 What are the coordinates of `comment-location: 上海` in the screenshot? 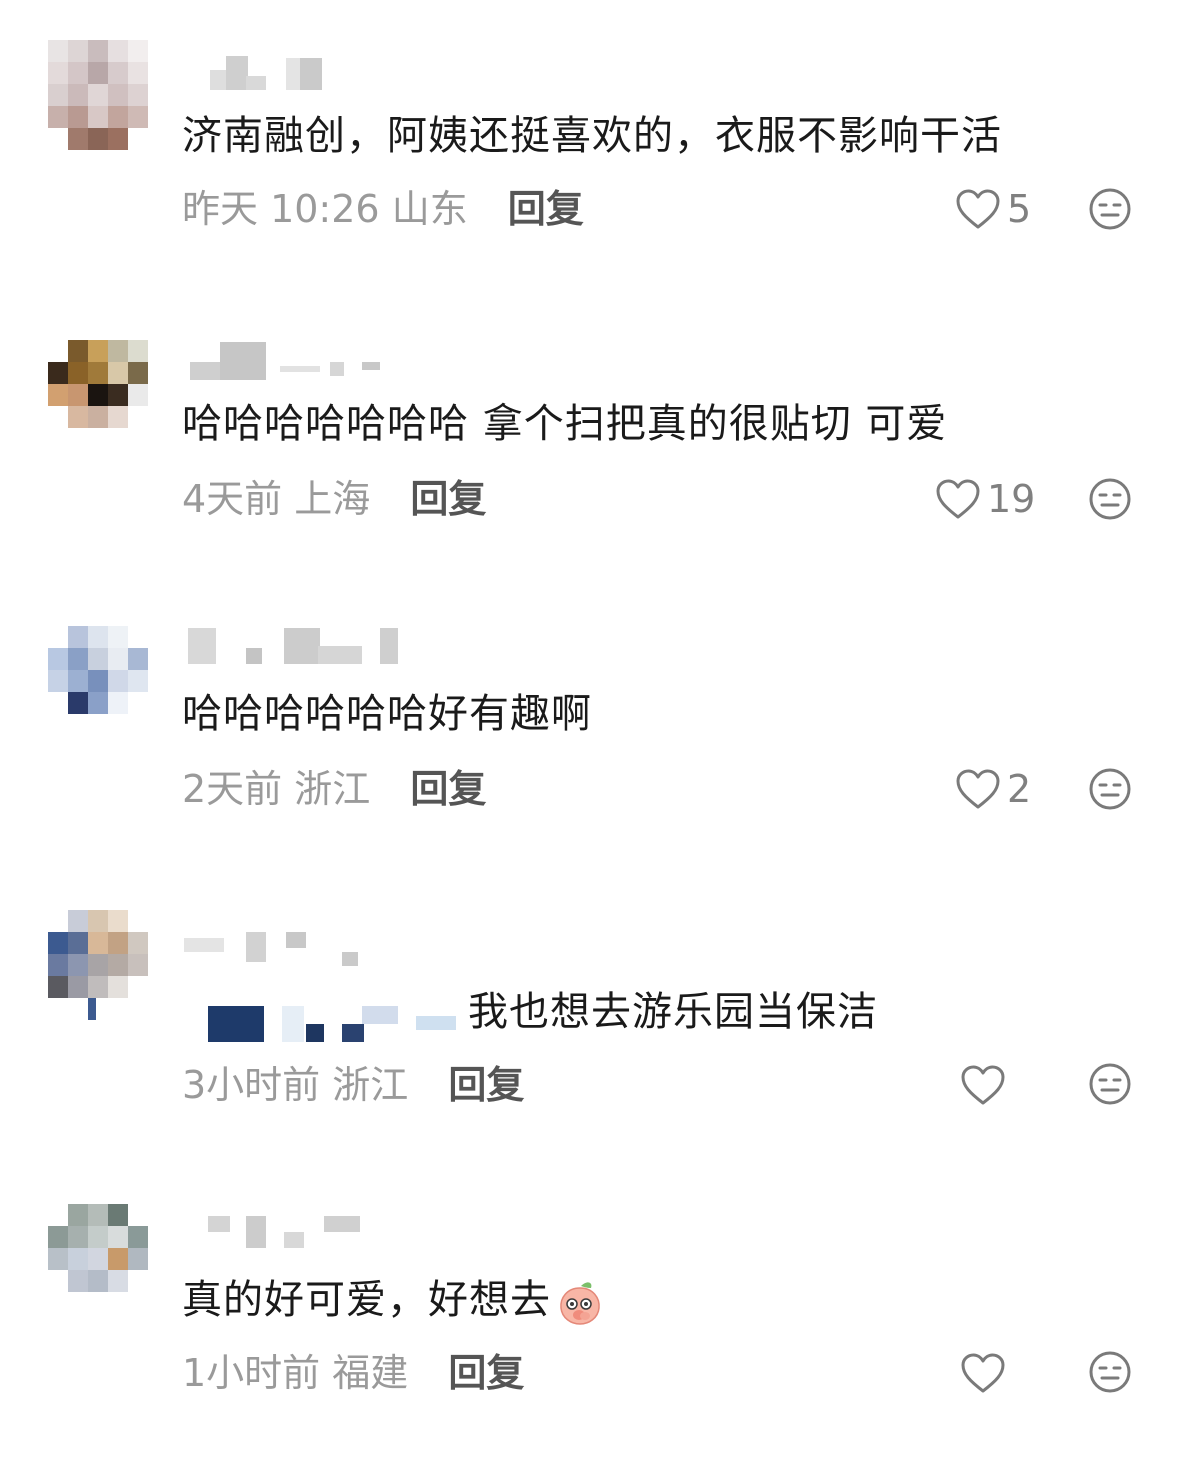 It's located at (332, 499).